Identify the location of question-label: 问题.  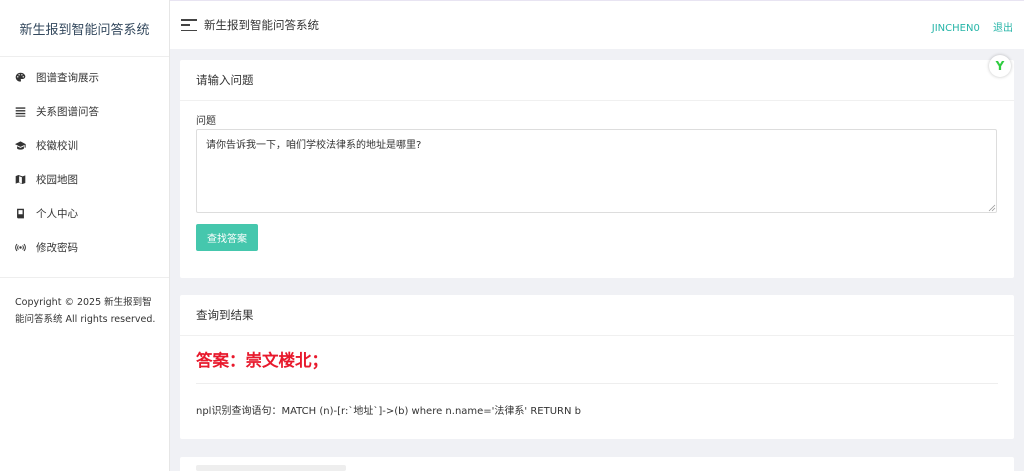
(206, 121).